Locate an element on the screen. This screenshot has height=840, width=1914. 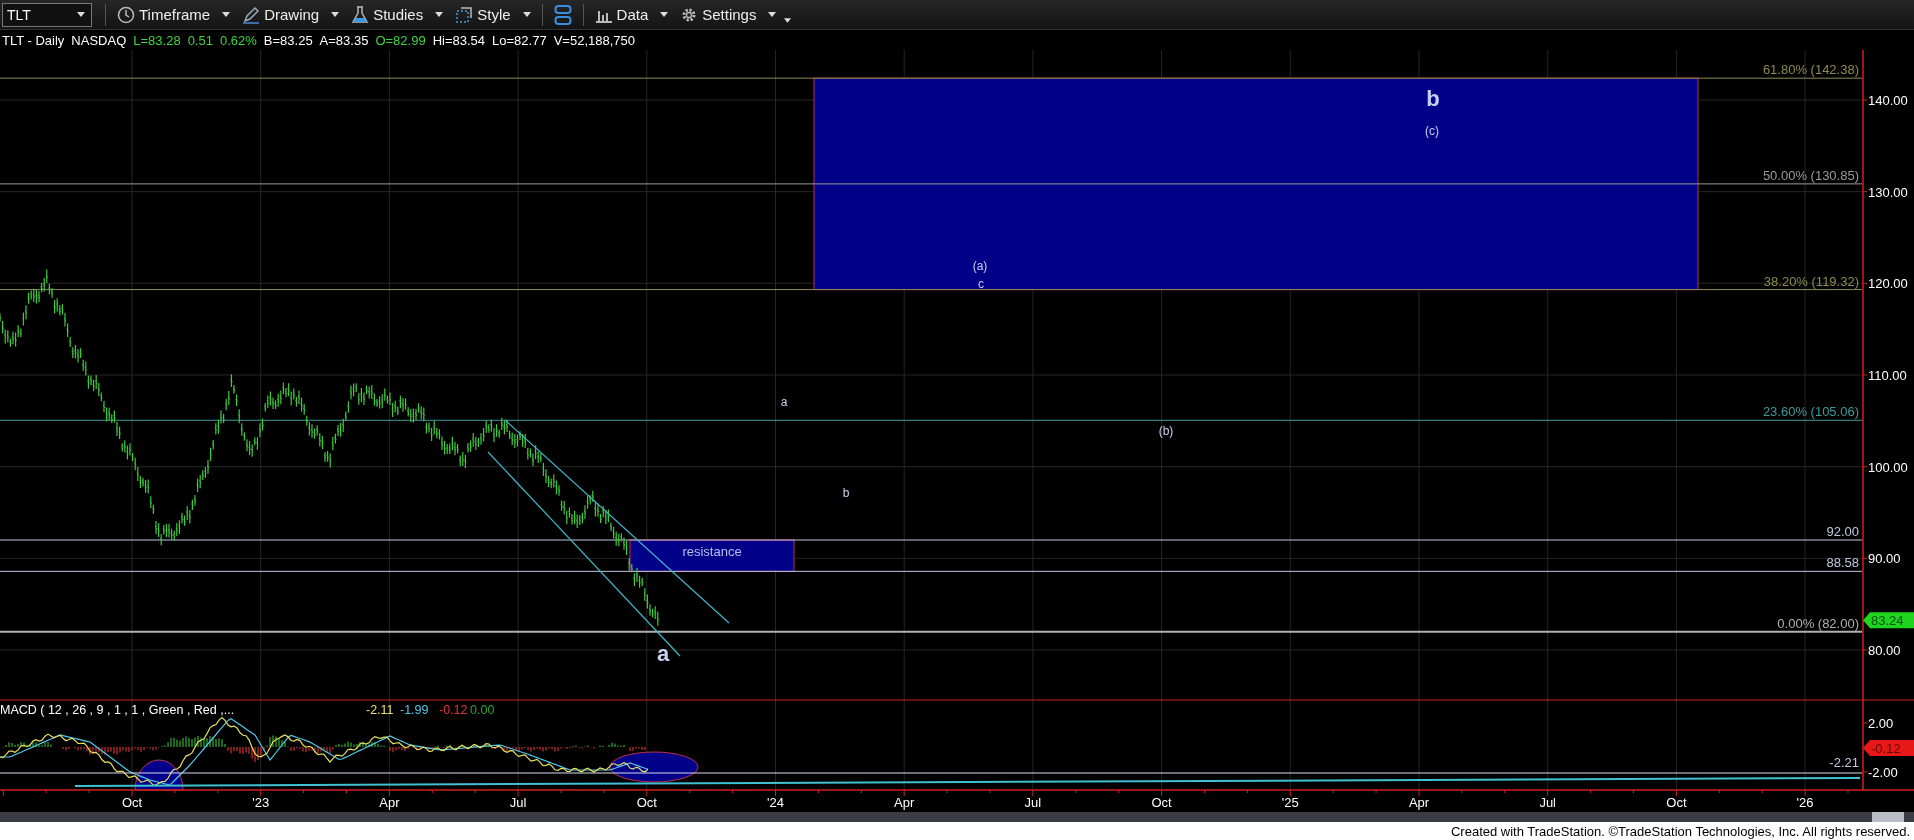
wave-label: (c) is located at coordinates (1432, 131).